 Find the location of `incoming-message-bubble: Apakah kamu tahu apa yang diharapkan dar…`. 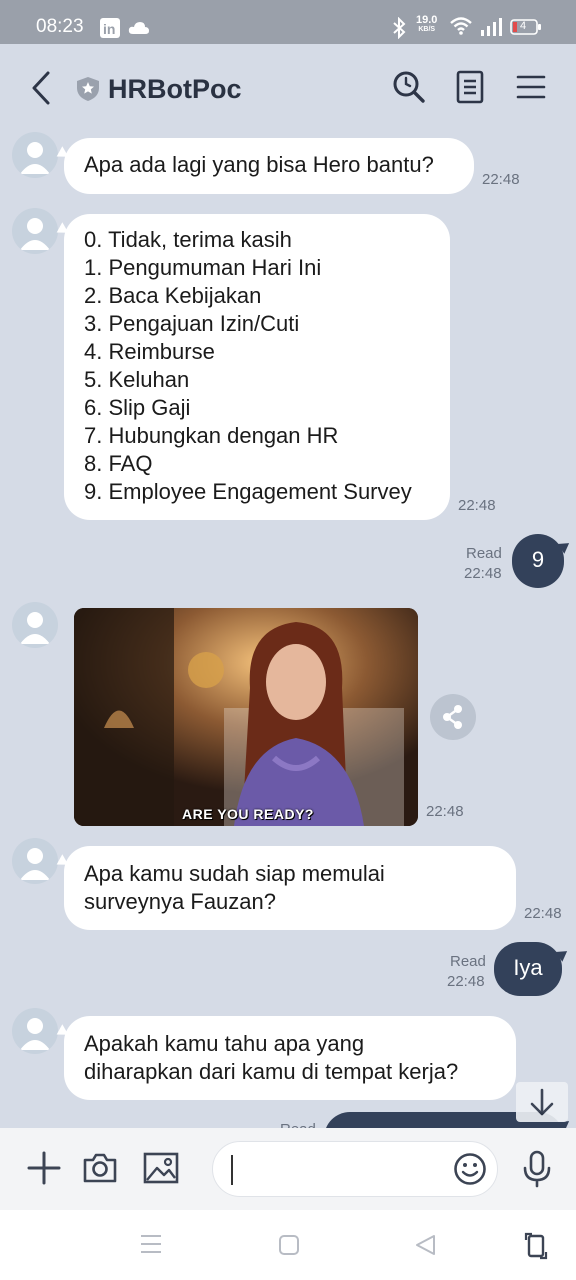

incoming-message-bubble: Apakah kamu tahu apa yang diharapkan dar… is located at coordinates (290, 1058).